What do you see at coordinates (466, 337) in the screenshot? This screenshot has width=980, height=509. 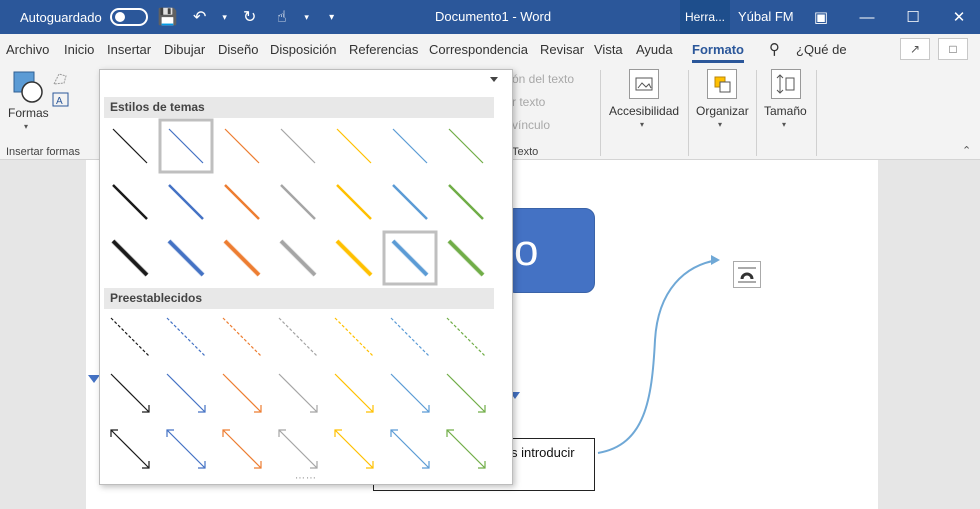 I see `preset-style-green-row1` at bounding box center [466, 337].